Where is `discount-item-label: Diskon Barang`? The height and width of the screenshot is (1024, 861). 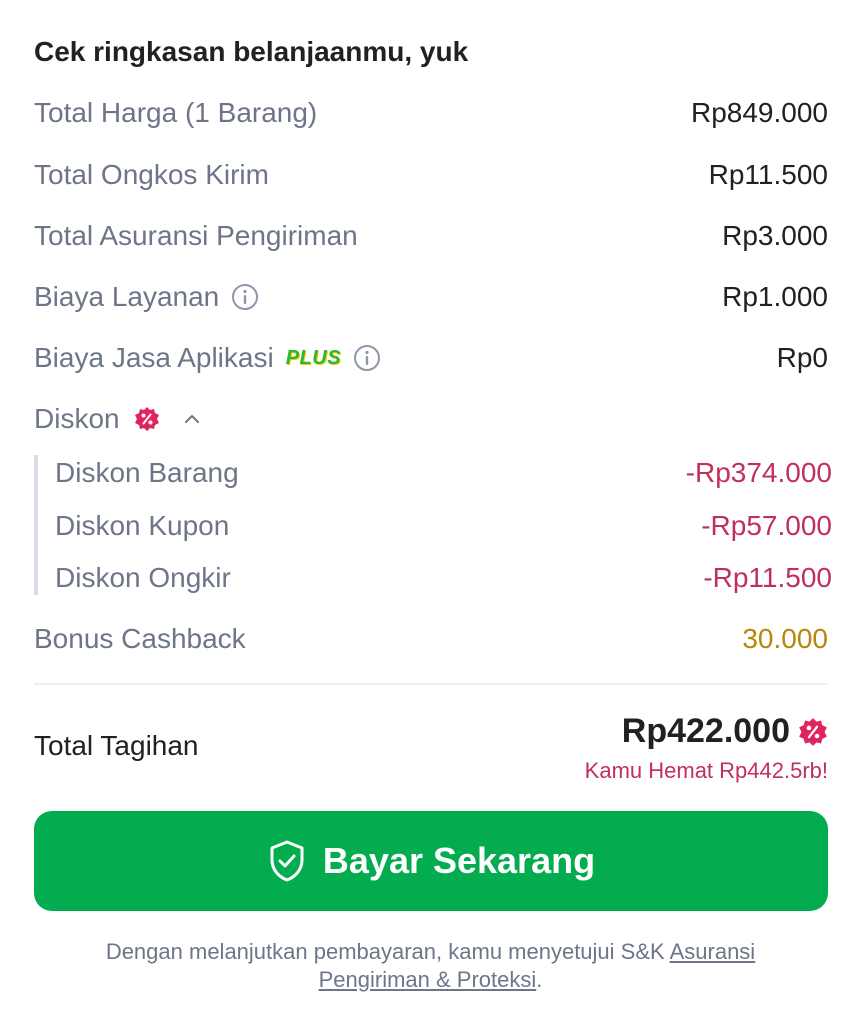
discount-item-label: Diskon Barang is located at coordinates (147, 472).